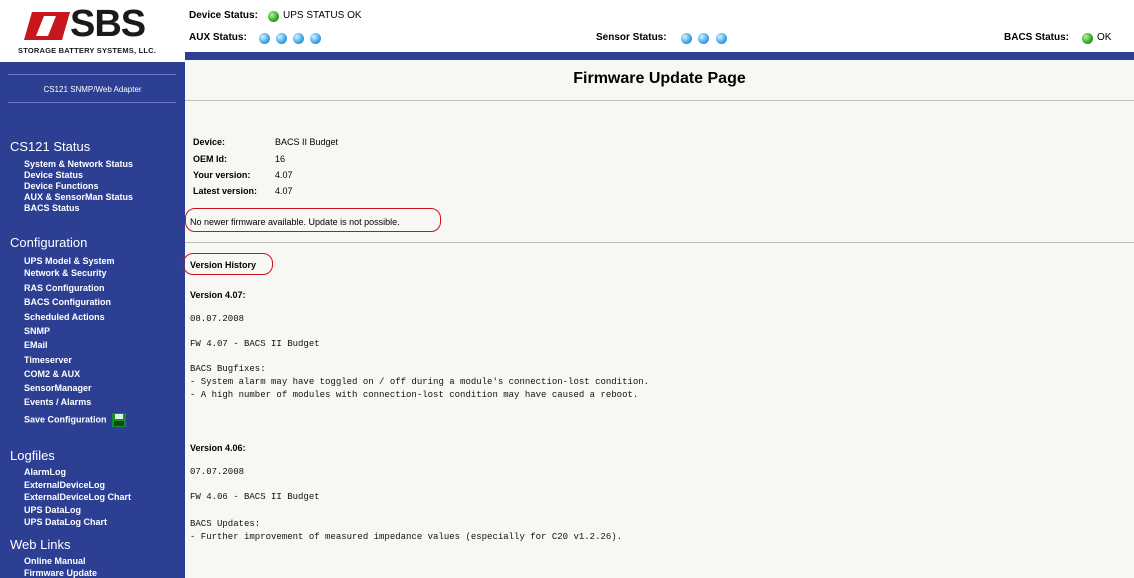 This screenshot has width=1134, height=578. What do you see at coordinates (264, 38) in the screenshot?
I see `aux-1-led-icon` at bounding box center [264, 38].